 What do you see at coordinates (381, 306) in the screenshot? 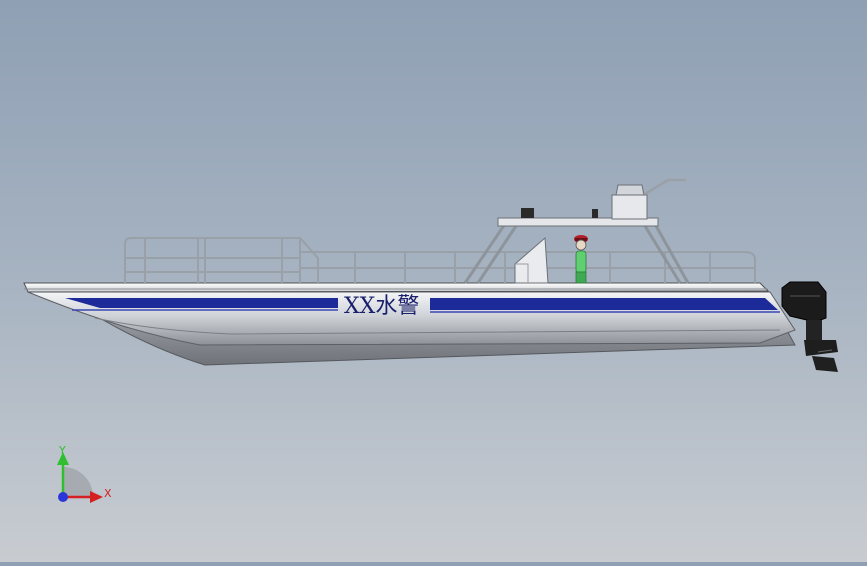
I see `hull-text: XX水警` at bounding box center [381, 306].